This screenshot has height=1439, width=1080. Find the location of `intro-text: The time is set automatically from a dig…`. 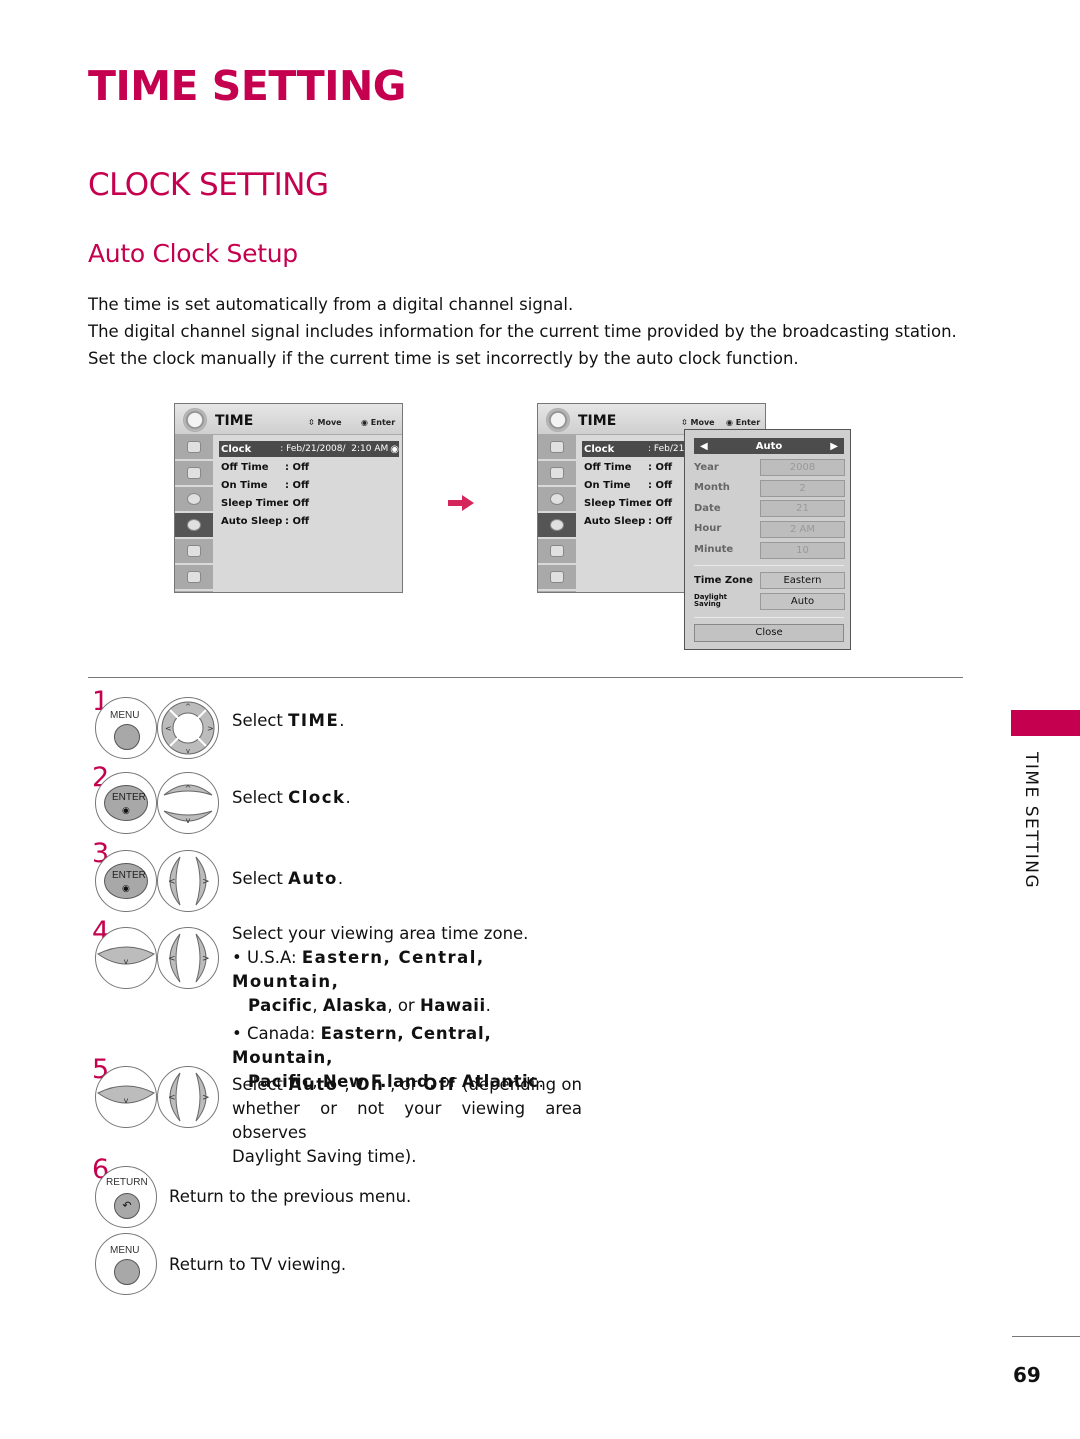

intro-text: The time is set automatically from a dig… is located at coordinates (522, 331).